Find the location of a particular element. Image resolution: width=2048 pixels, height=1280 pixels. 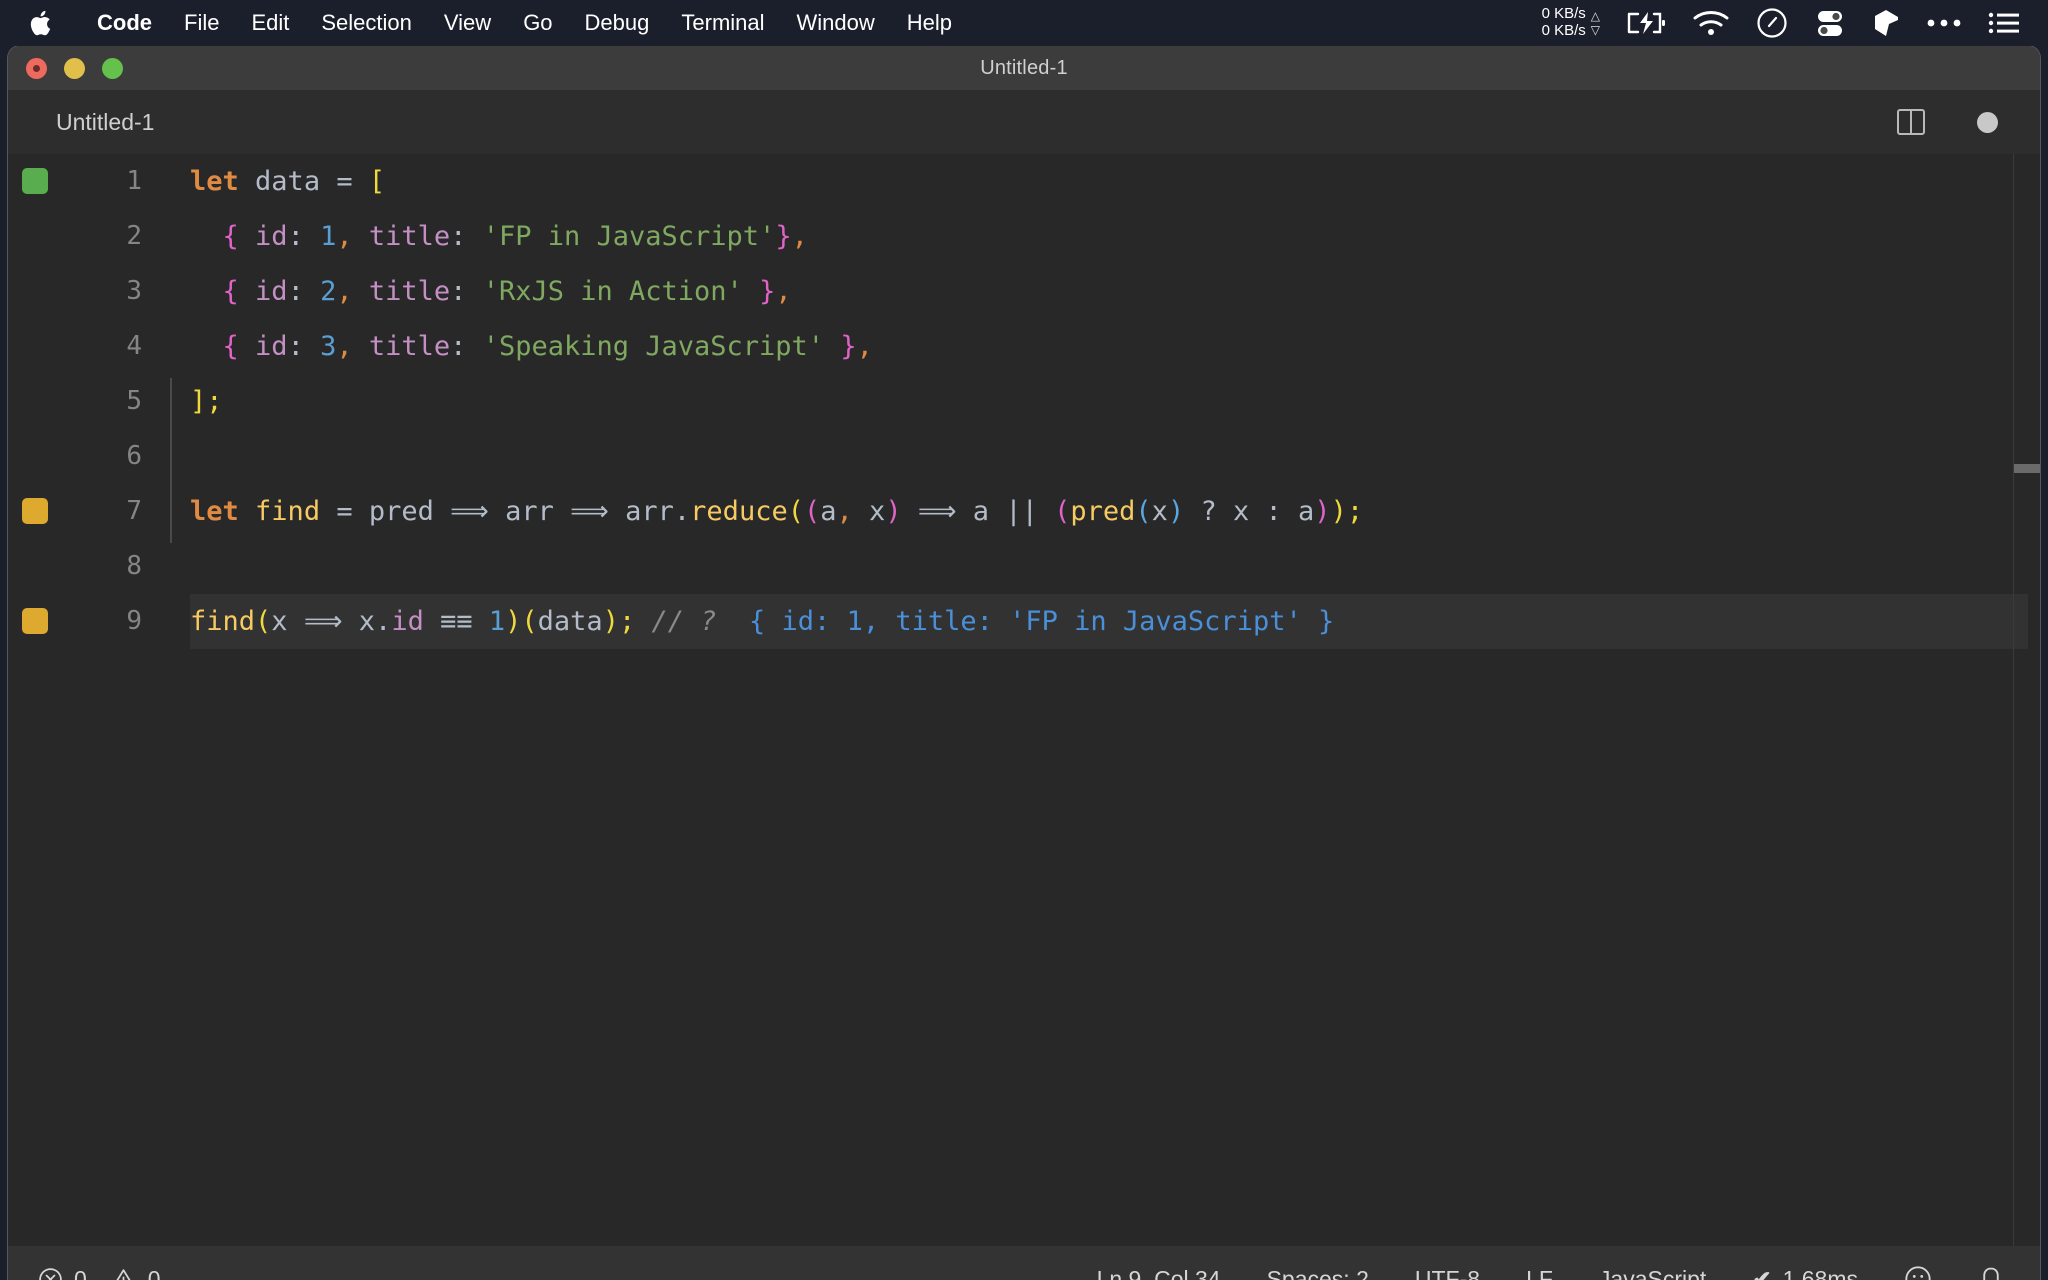

line-content: { id: 3, title: 'Speaking JavaScript' }, is located at coordinates (531, 346).